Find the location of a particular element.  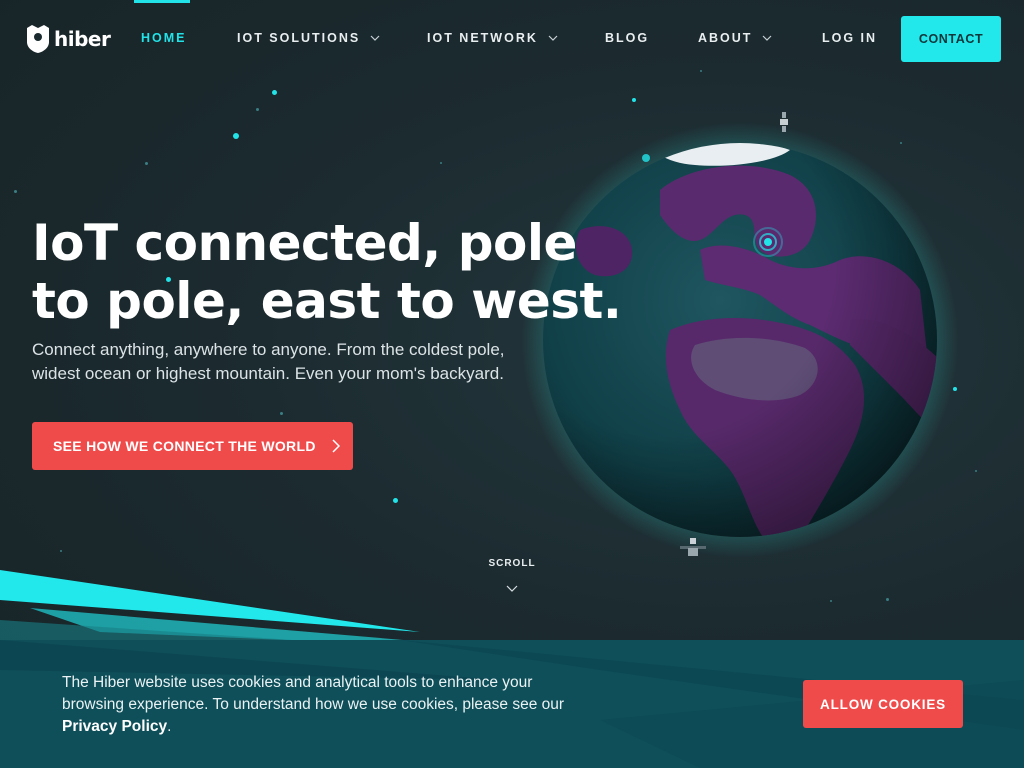

nav-iot-solutions-label: IOT SOLUTIONS is located at coordinates (299, 38).